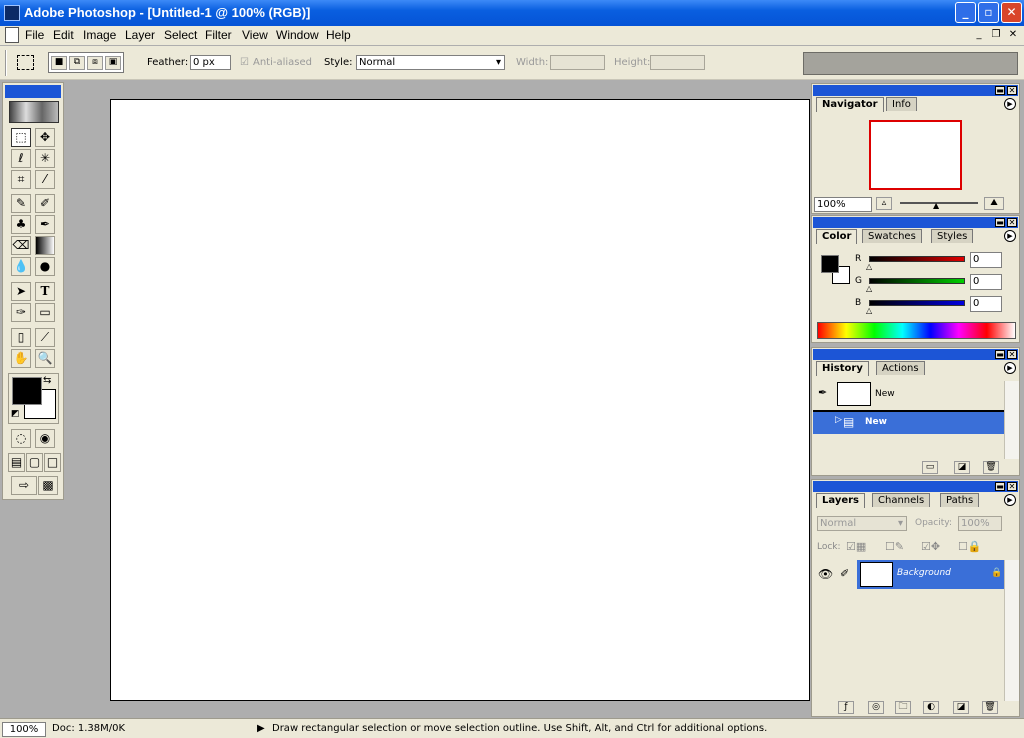 This screenshot has width=1024, height=738. What do you see at coordinates (33, 91) in the screenshot?
I see `toolbox-title-bar` at bounding box center [33, 91].